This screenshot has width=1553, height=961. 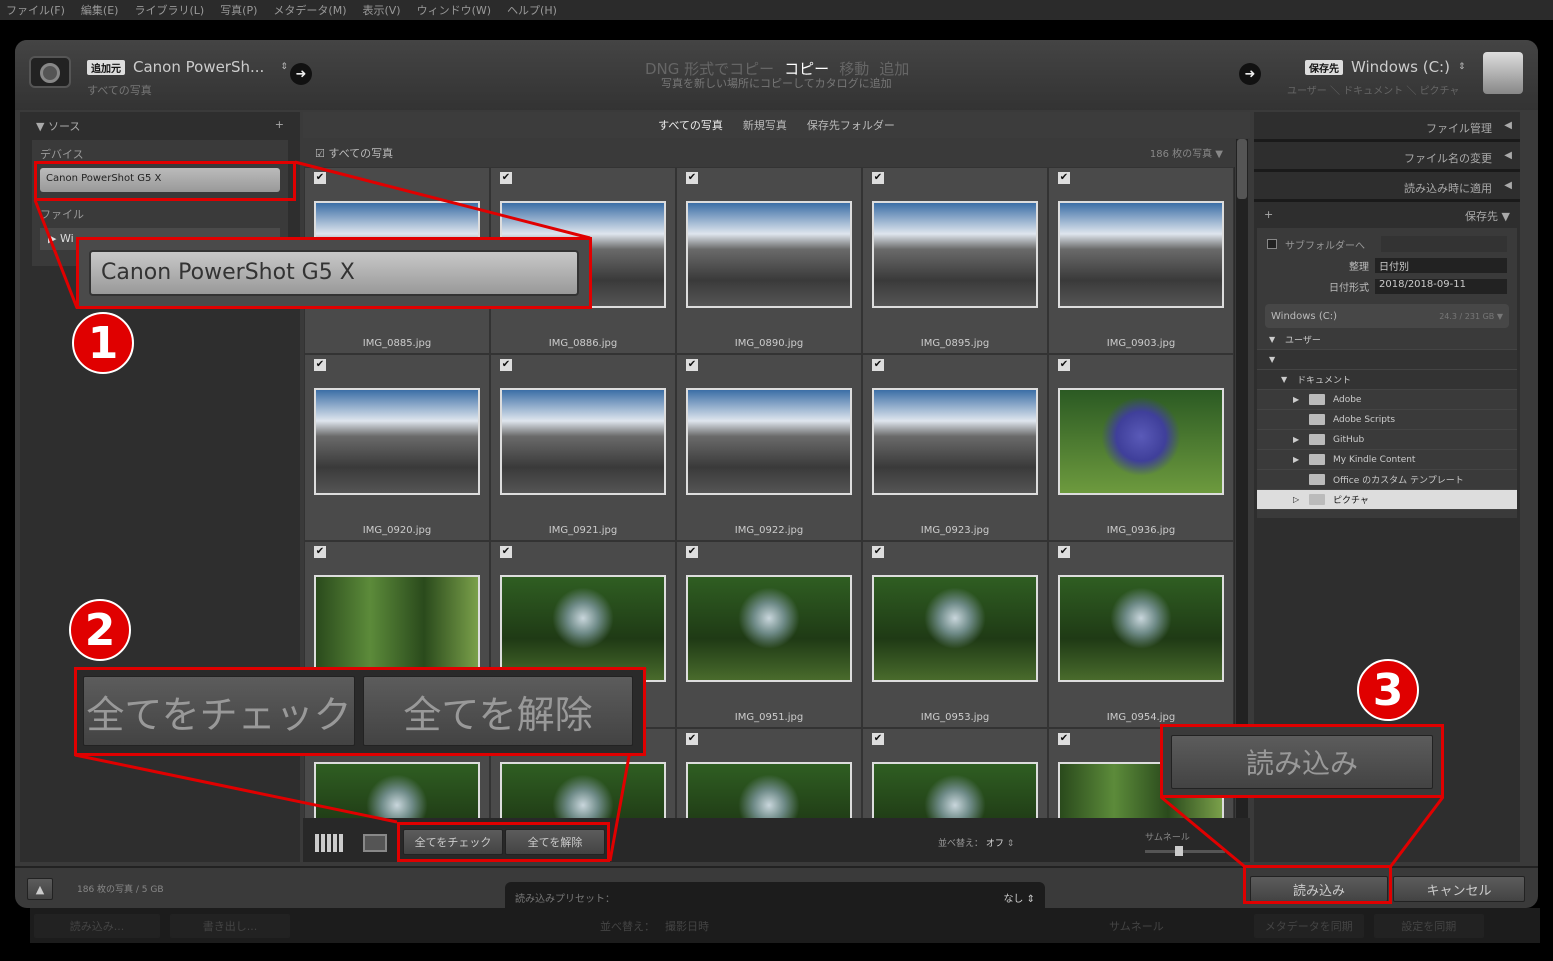 I want to click on callout-import-label: 読み込み, so click(x=1302, y=762).